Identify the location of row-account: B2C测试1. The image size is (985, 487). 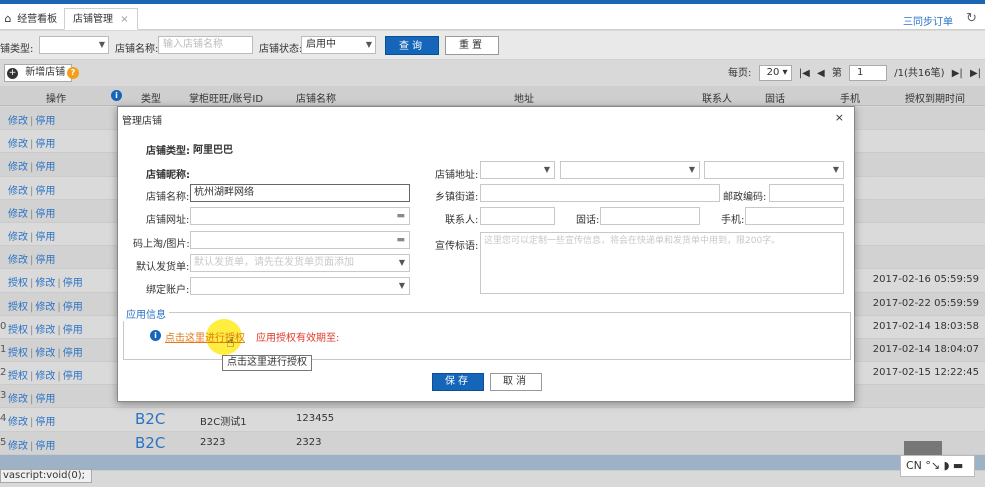
(223, 423).